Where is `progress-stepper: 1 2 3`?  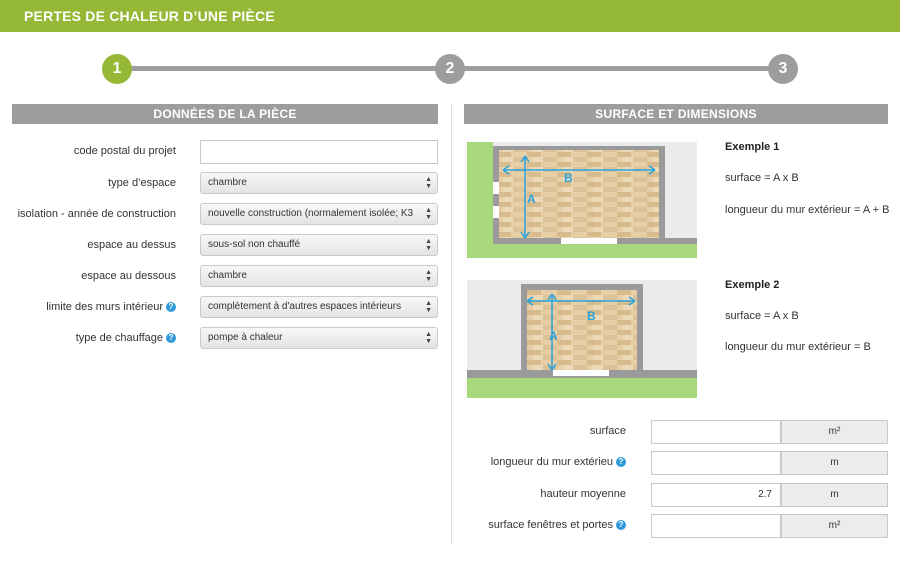 progress-stepper: 1 2 3 is located at coordinates (450, 69).